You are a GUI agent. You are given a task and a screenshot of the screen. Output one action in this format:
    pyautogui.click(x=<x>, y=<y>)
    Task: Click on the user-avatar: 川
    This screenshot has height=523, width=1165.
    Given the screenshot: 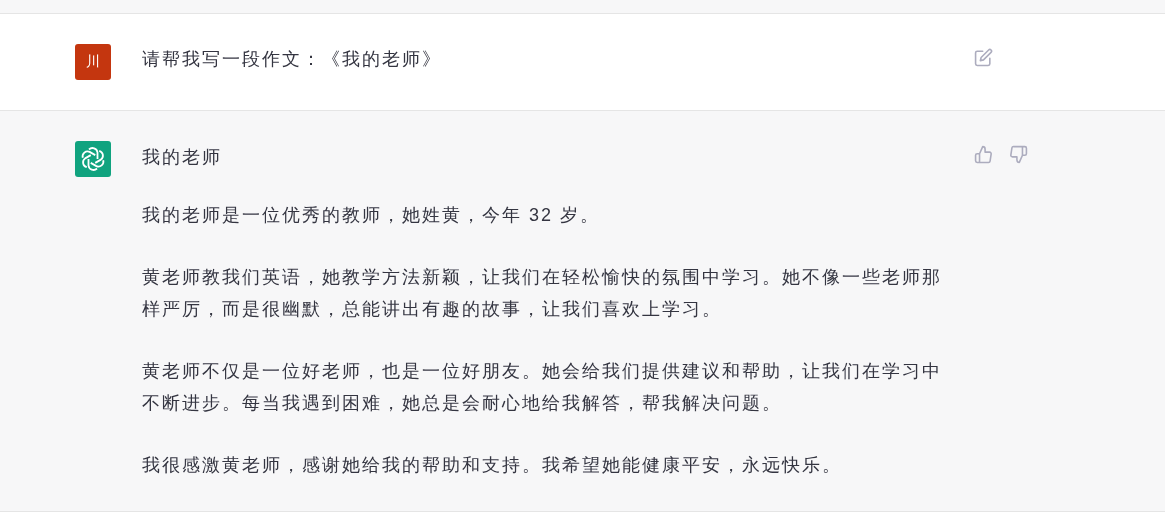 What is the action you would take?
    pyautogui.click(x=93, y=62)
    